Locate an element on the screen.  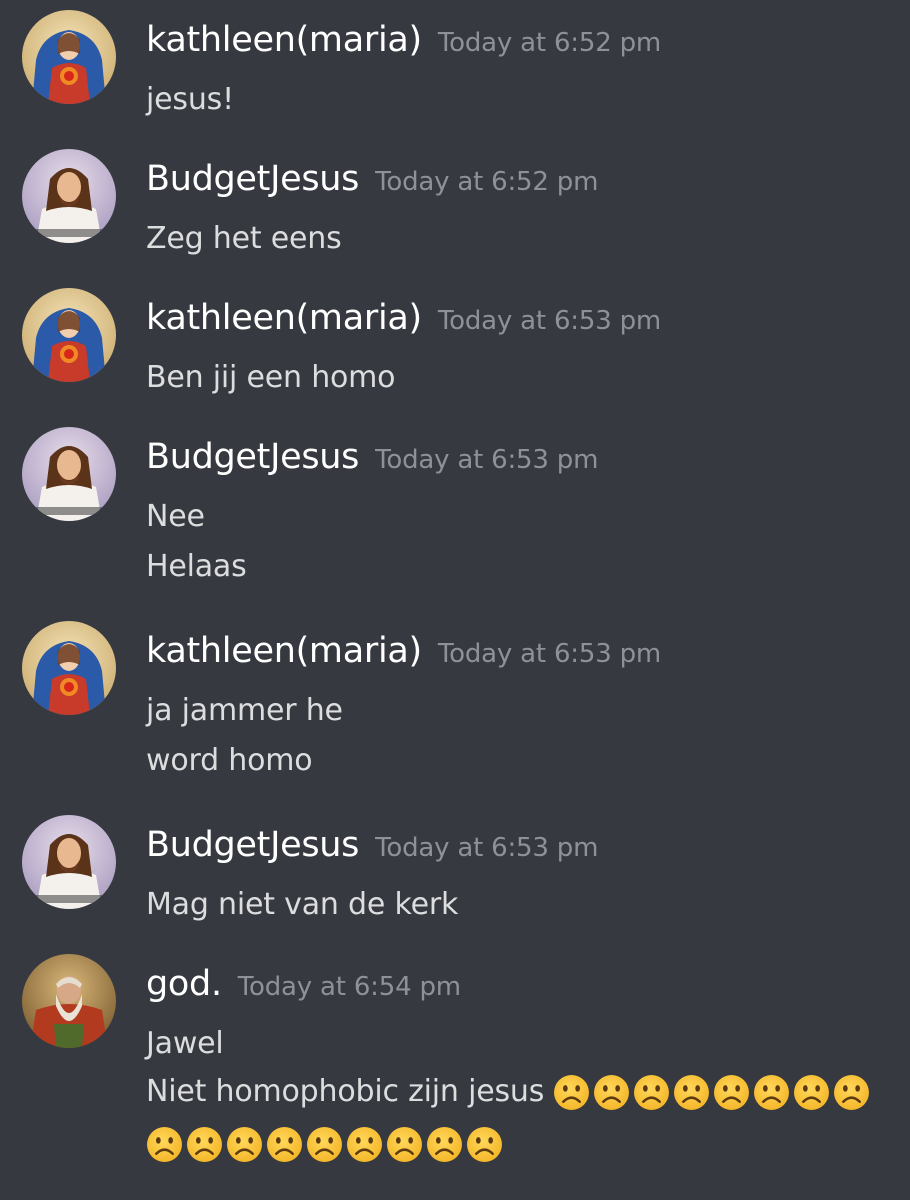
message-header: kathleen(maria) Today at 6:52 pm is located at coordinates (403, 40).